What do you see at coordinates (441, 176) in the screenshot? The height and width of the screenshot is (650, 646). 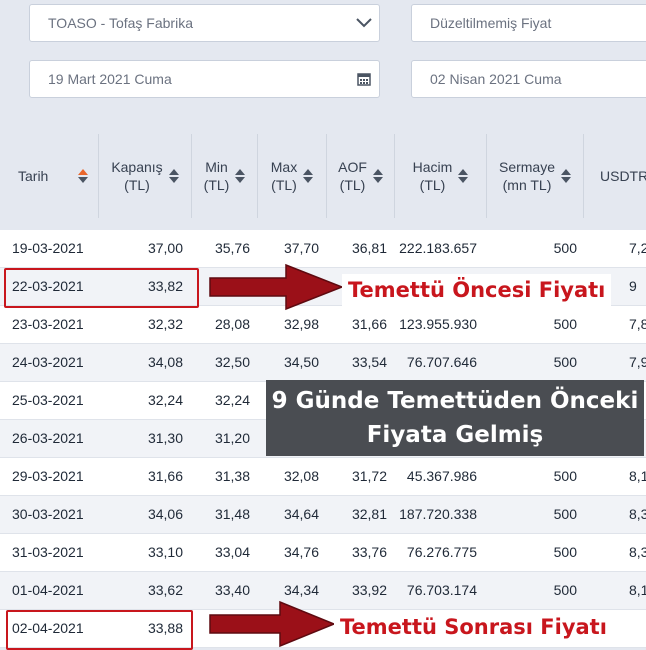 I see `column-header-volume: Hacim (TL)` at bounding box center [441, 176].